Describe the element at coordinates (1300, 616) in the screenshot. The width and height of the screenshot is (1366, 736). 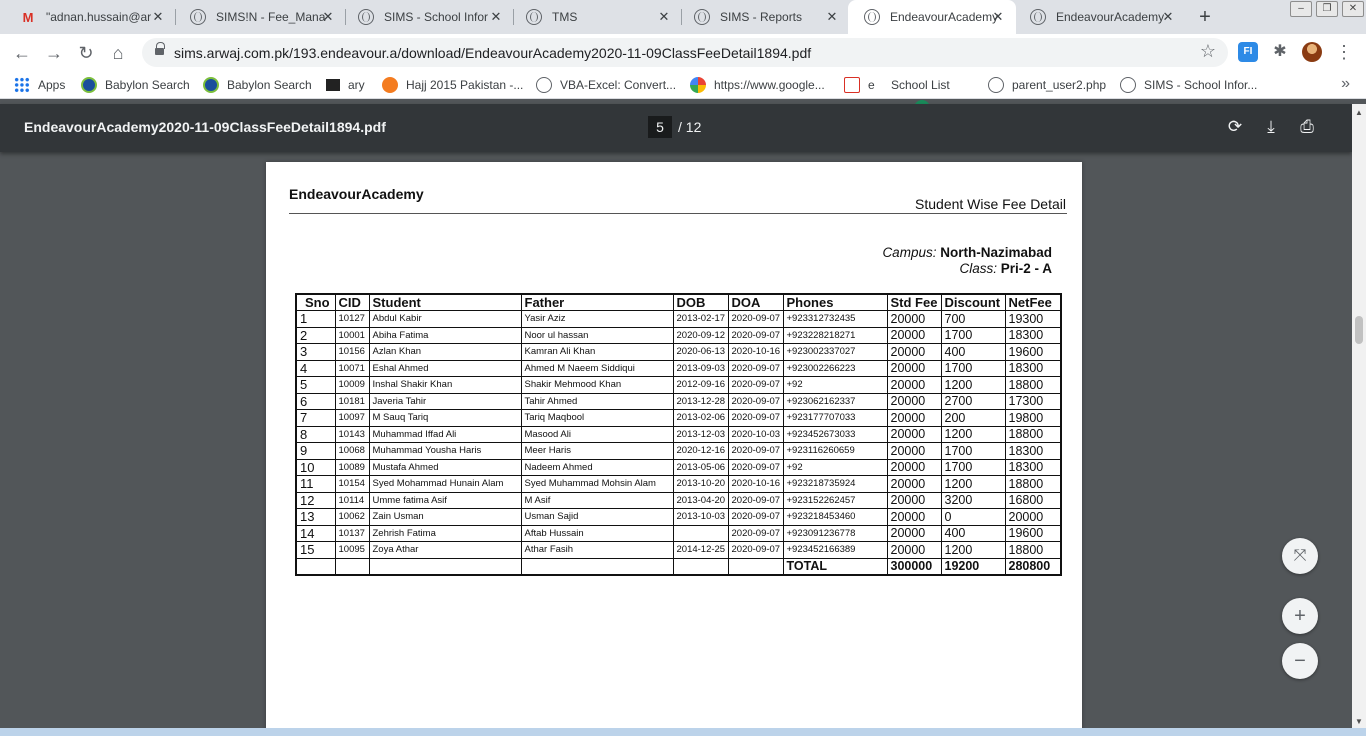
I see `zoom-in-button: +` at that location.